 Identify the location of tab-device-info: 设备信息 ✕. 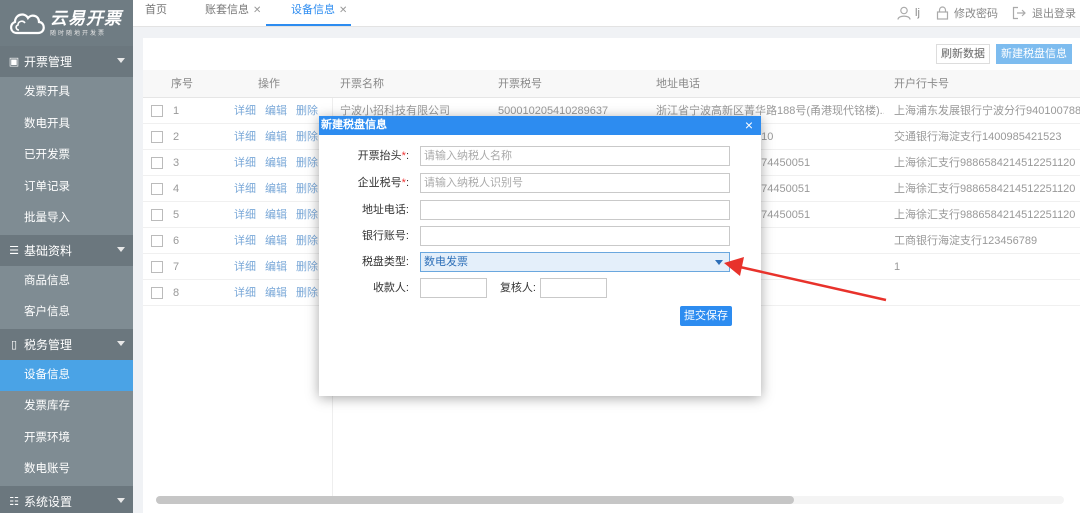
(308, 13).